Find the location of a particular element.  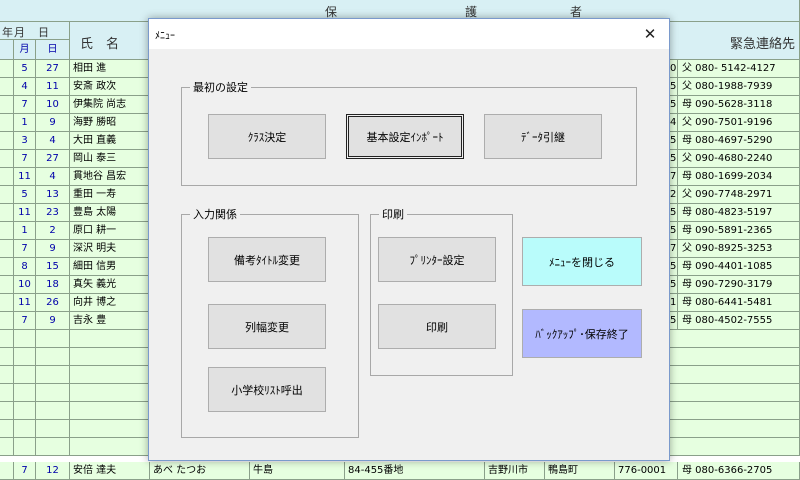

row-name: 吉永 豊 is located at coordinates (110, 321).